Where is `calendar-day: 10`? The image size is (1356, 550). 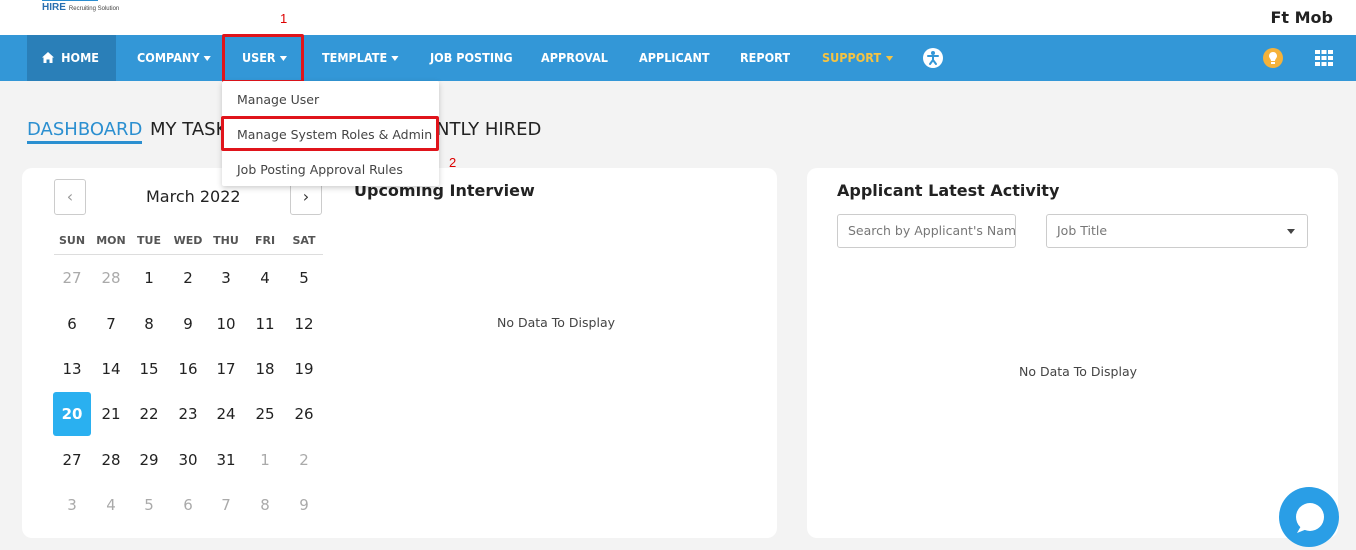
calendar-day: 10 is located at coordinates (226, 324).